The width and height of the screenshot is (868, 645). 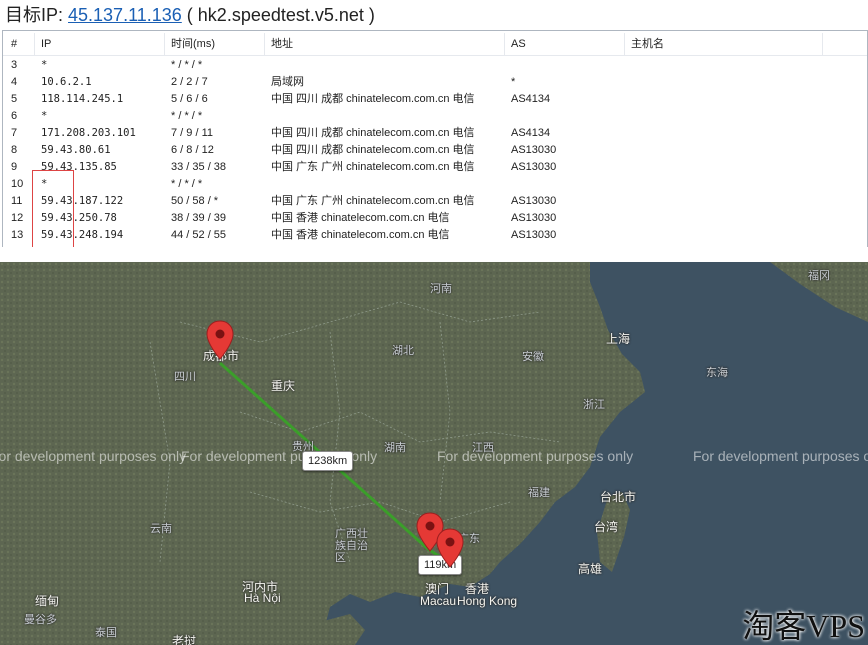 I want to click on hop-time: 38 / 39 / 39, so click(x=199, y=218).